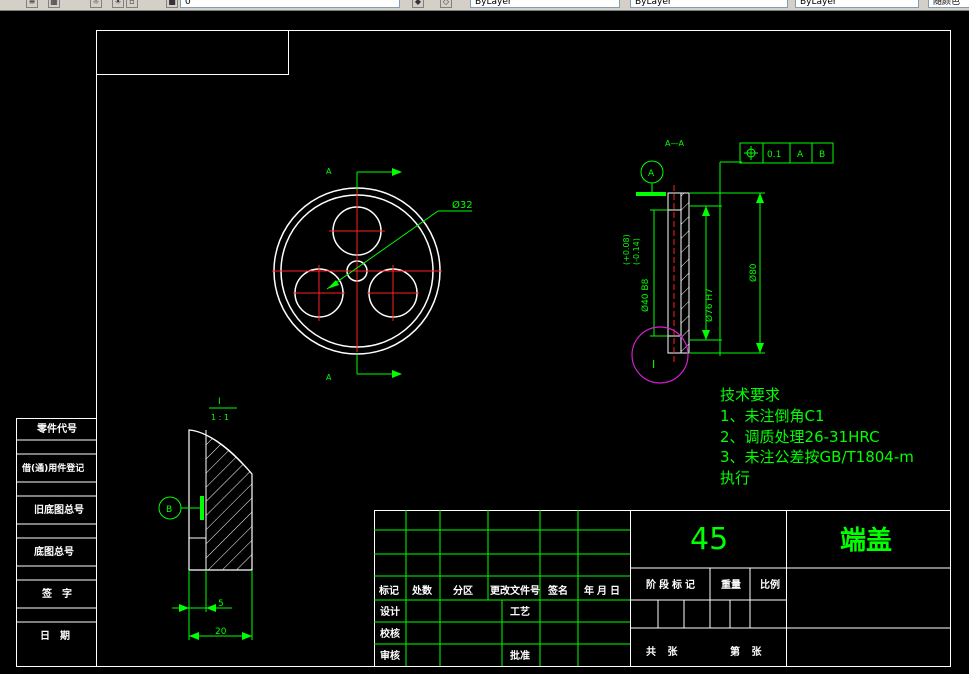  What do you see at coordinates (169, 510) in the screenshot?
I see `datum-b-label: B` at bounding box center [169, 510].